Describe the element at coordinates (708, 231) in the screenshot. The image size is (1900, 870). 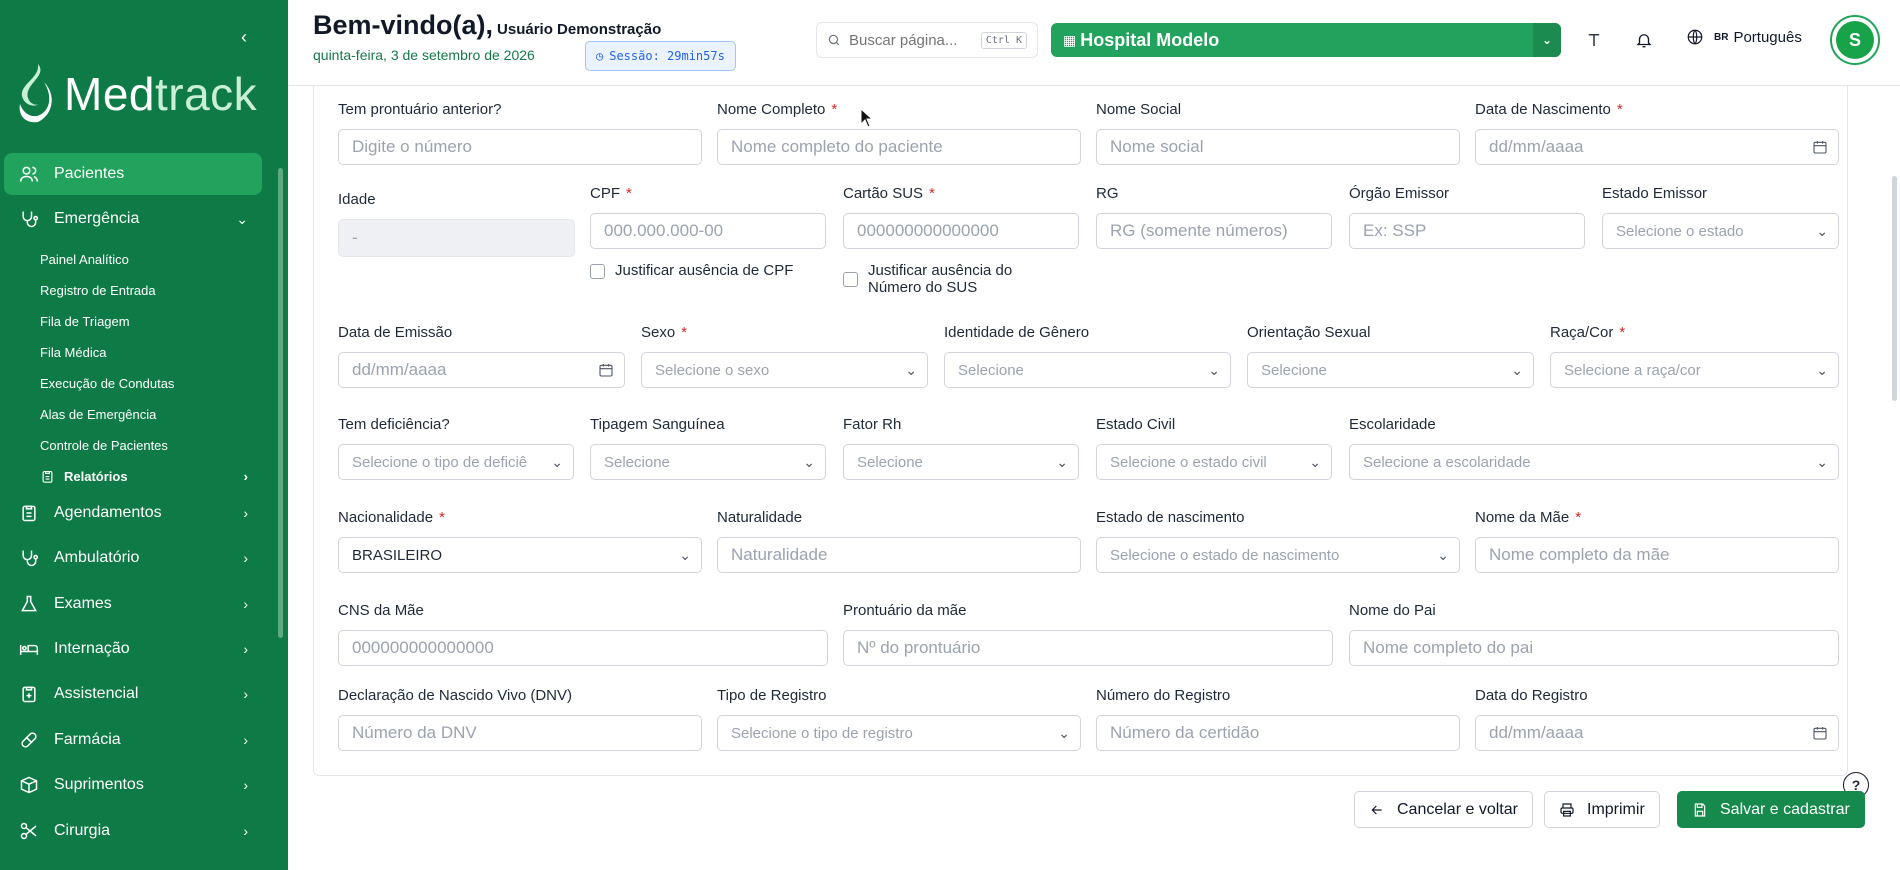
I see `cpf-input: 000.000.000-00` at that location.